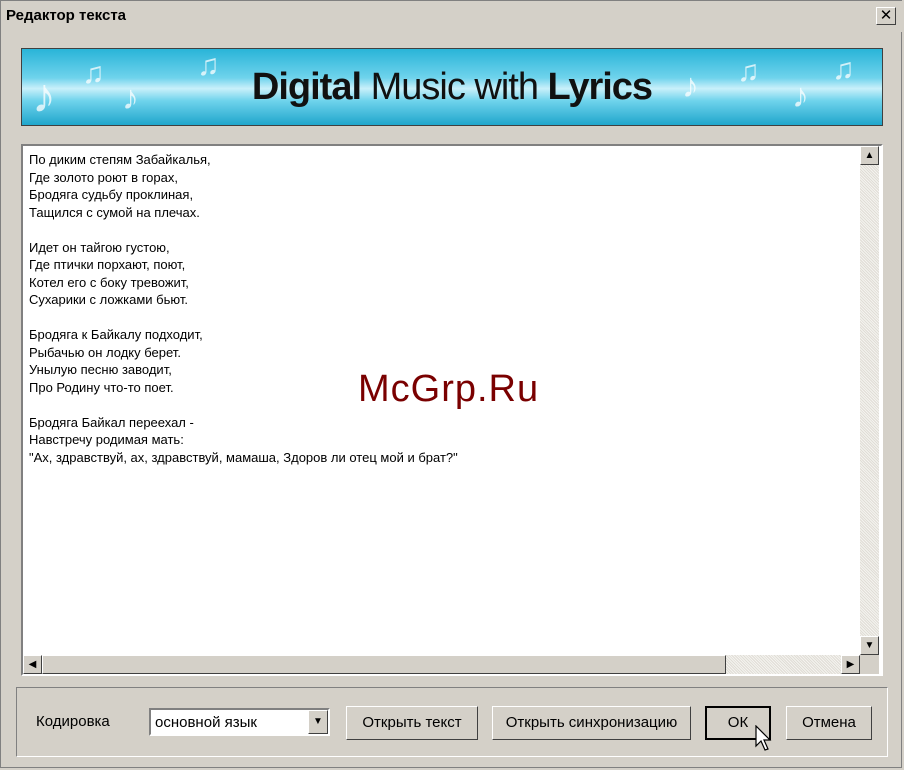 Image resolution: width=904 pixels, height=770 pixels. What do you see at coordinates (108, 299) in the screenshot?
I see `lyrics-line: Сухарики с ложками бьют.` at bounding box center [108, 299].